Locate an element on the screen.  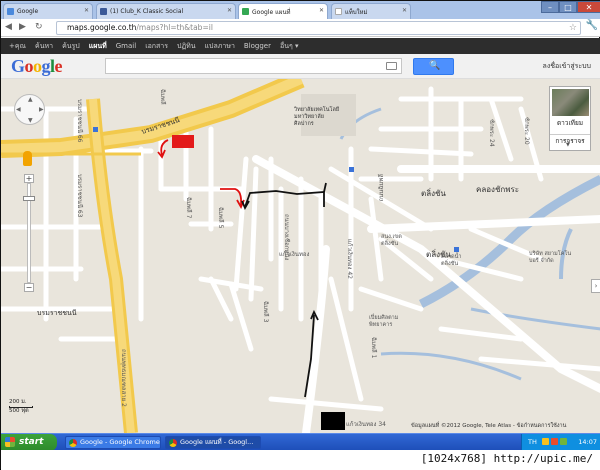
start-label: start is located at coordinates (31, 442).